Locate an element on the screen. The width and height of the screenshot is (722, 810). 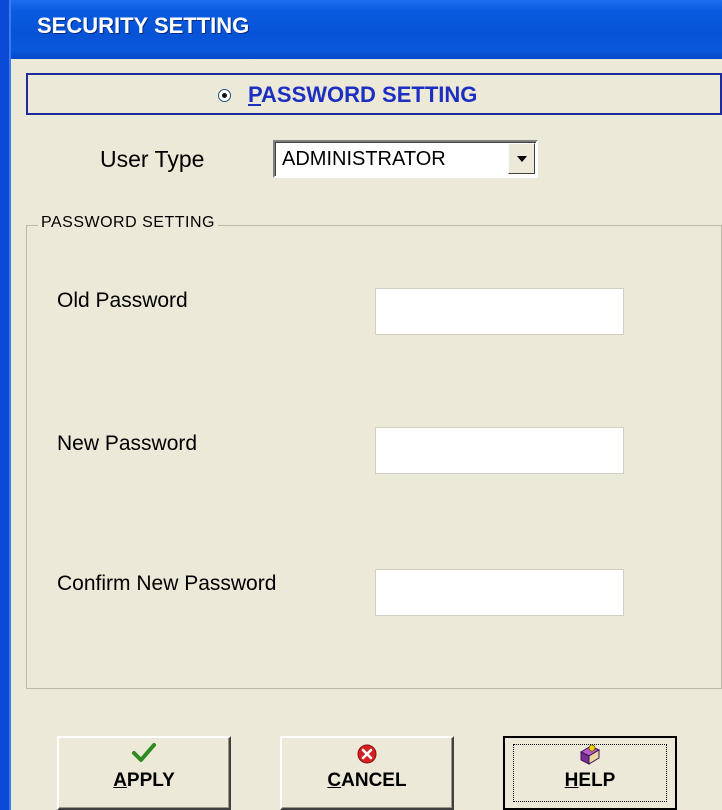
user-type-value: ADMINISTRATOR is located at coordinates (364, 159).